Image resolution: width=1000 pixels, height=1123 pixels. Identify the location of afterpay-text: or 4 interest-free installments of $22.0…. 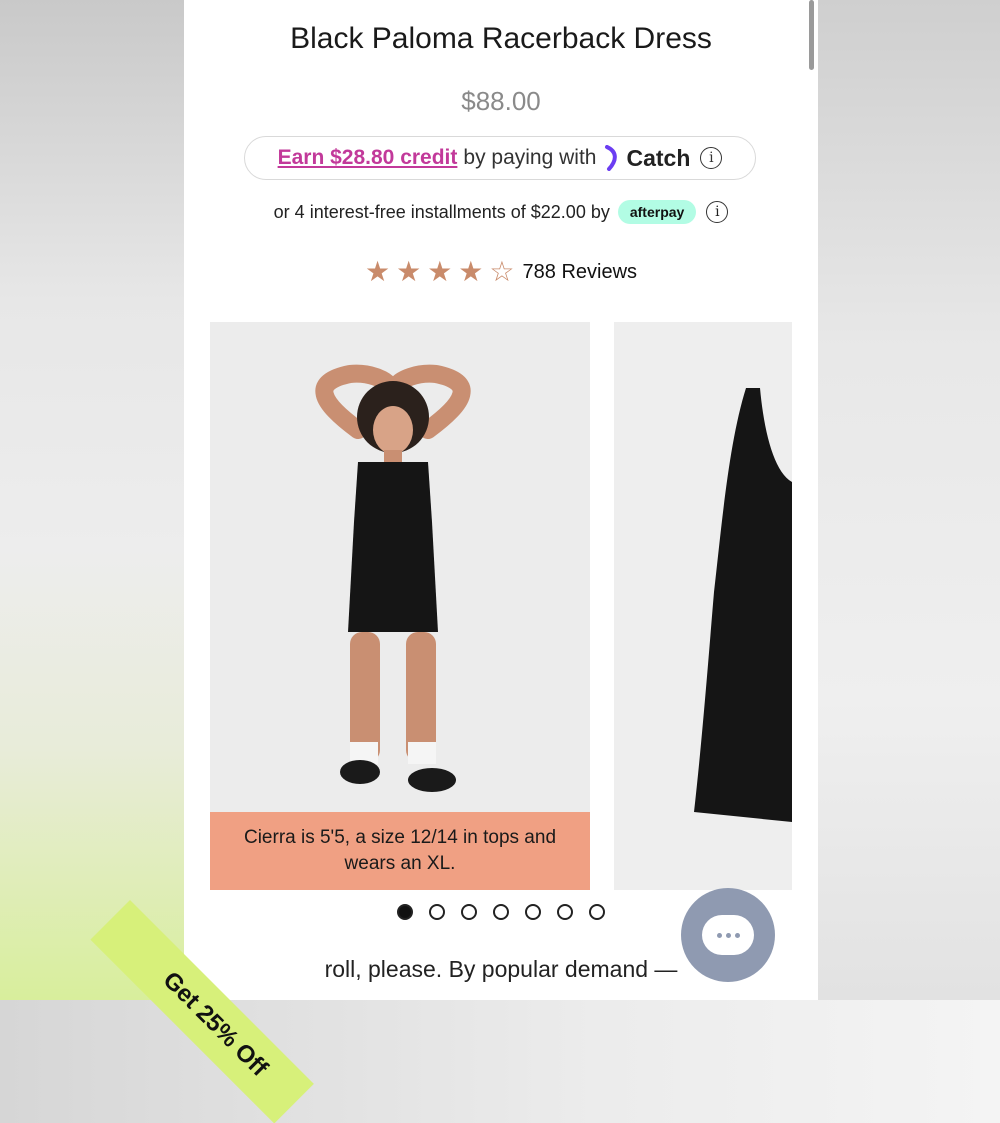
(441, 211).